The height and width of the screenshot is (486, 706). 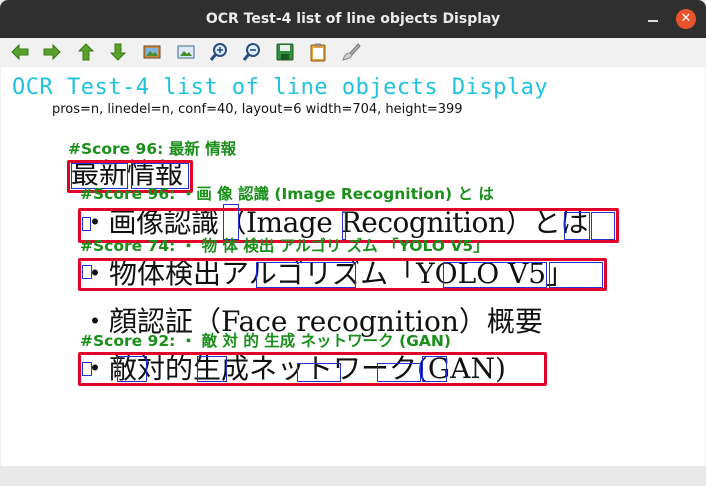 What do you see at coordinates (265, 341) in the screenshot?
I see `line-score-label: #Score 92: ・ 敵 対 的 生成 ネットワーク (GAN)` at bounding box center [265, 341].